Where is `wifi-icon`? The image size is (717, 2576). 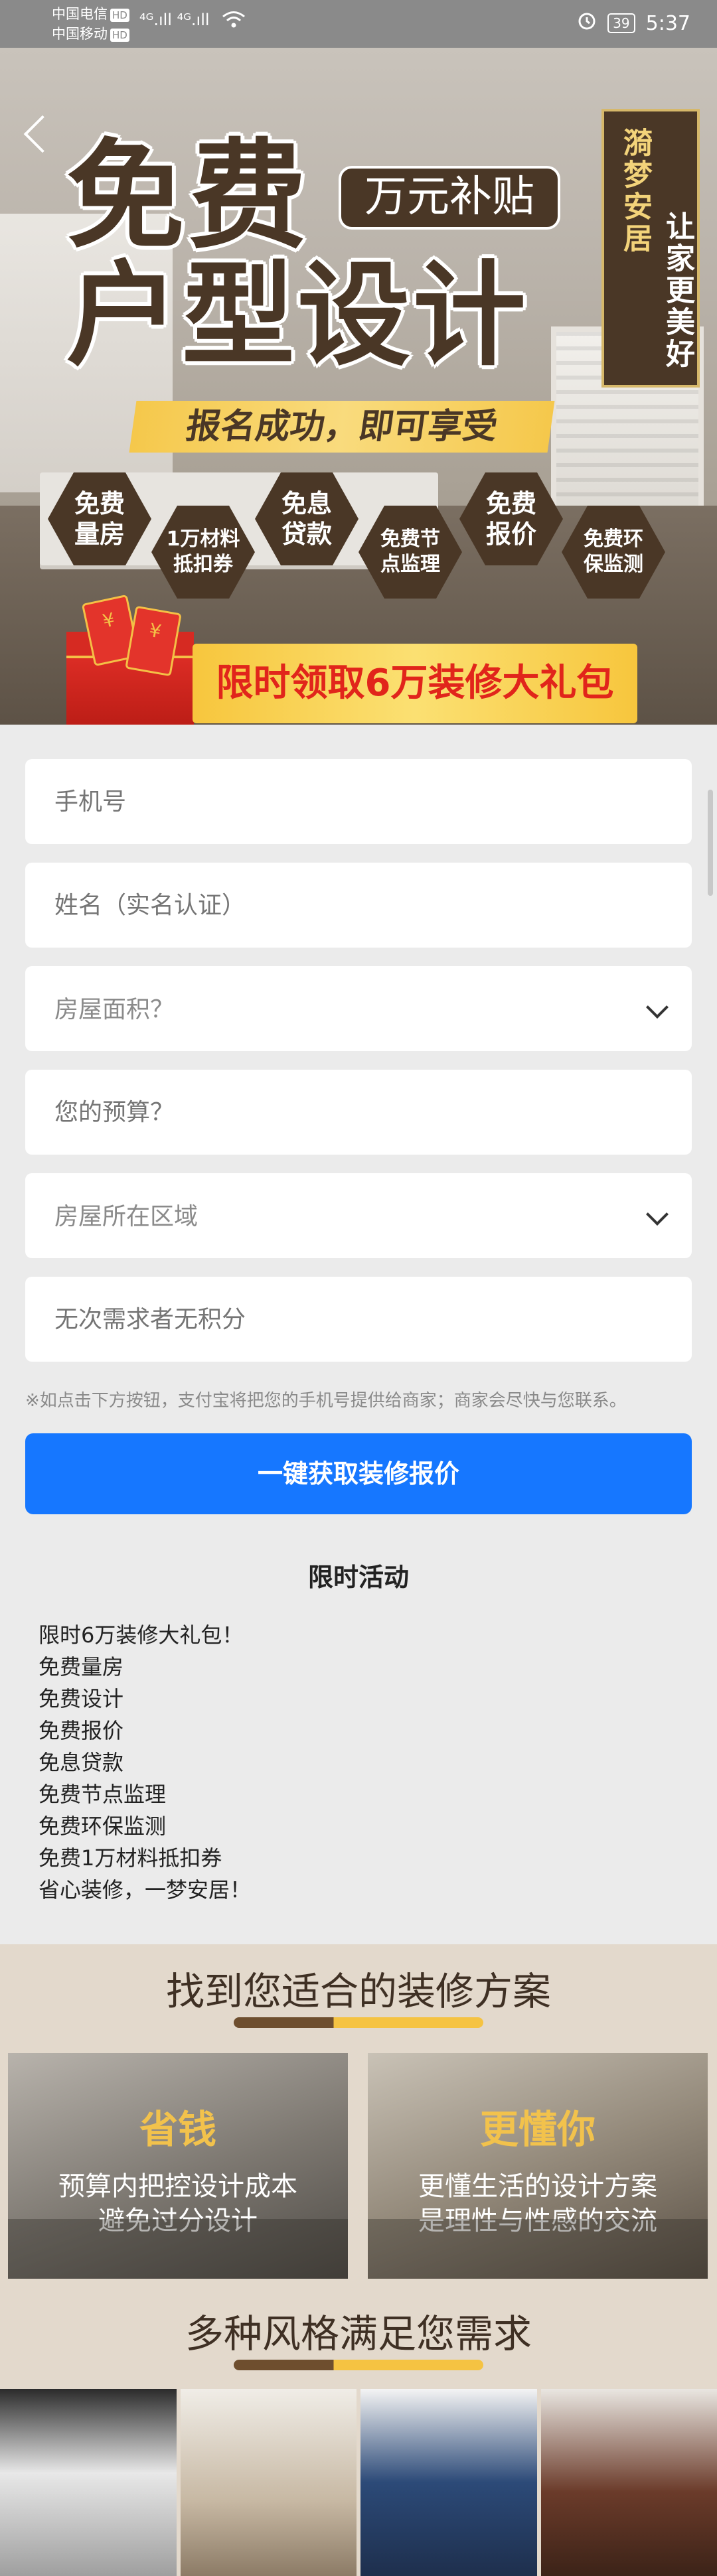
wifi-icon is located at coordinates (234, 22).